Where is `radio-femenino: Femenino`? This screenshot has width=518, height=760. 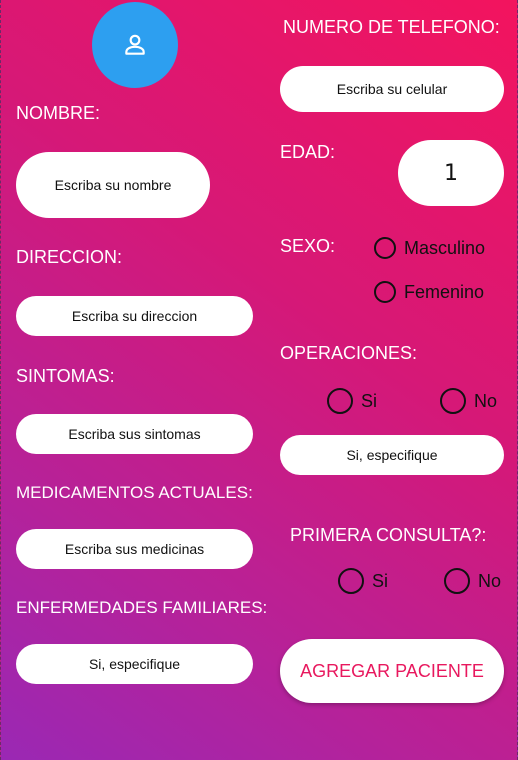 radio-femenino: Femenino is located at coordinates (429, 292).